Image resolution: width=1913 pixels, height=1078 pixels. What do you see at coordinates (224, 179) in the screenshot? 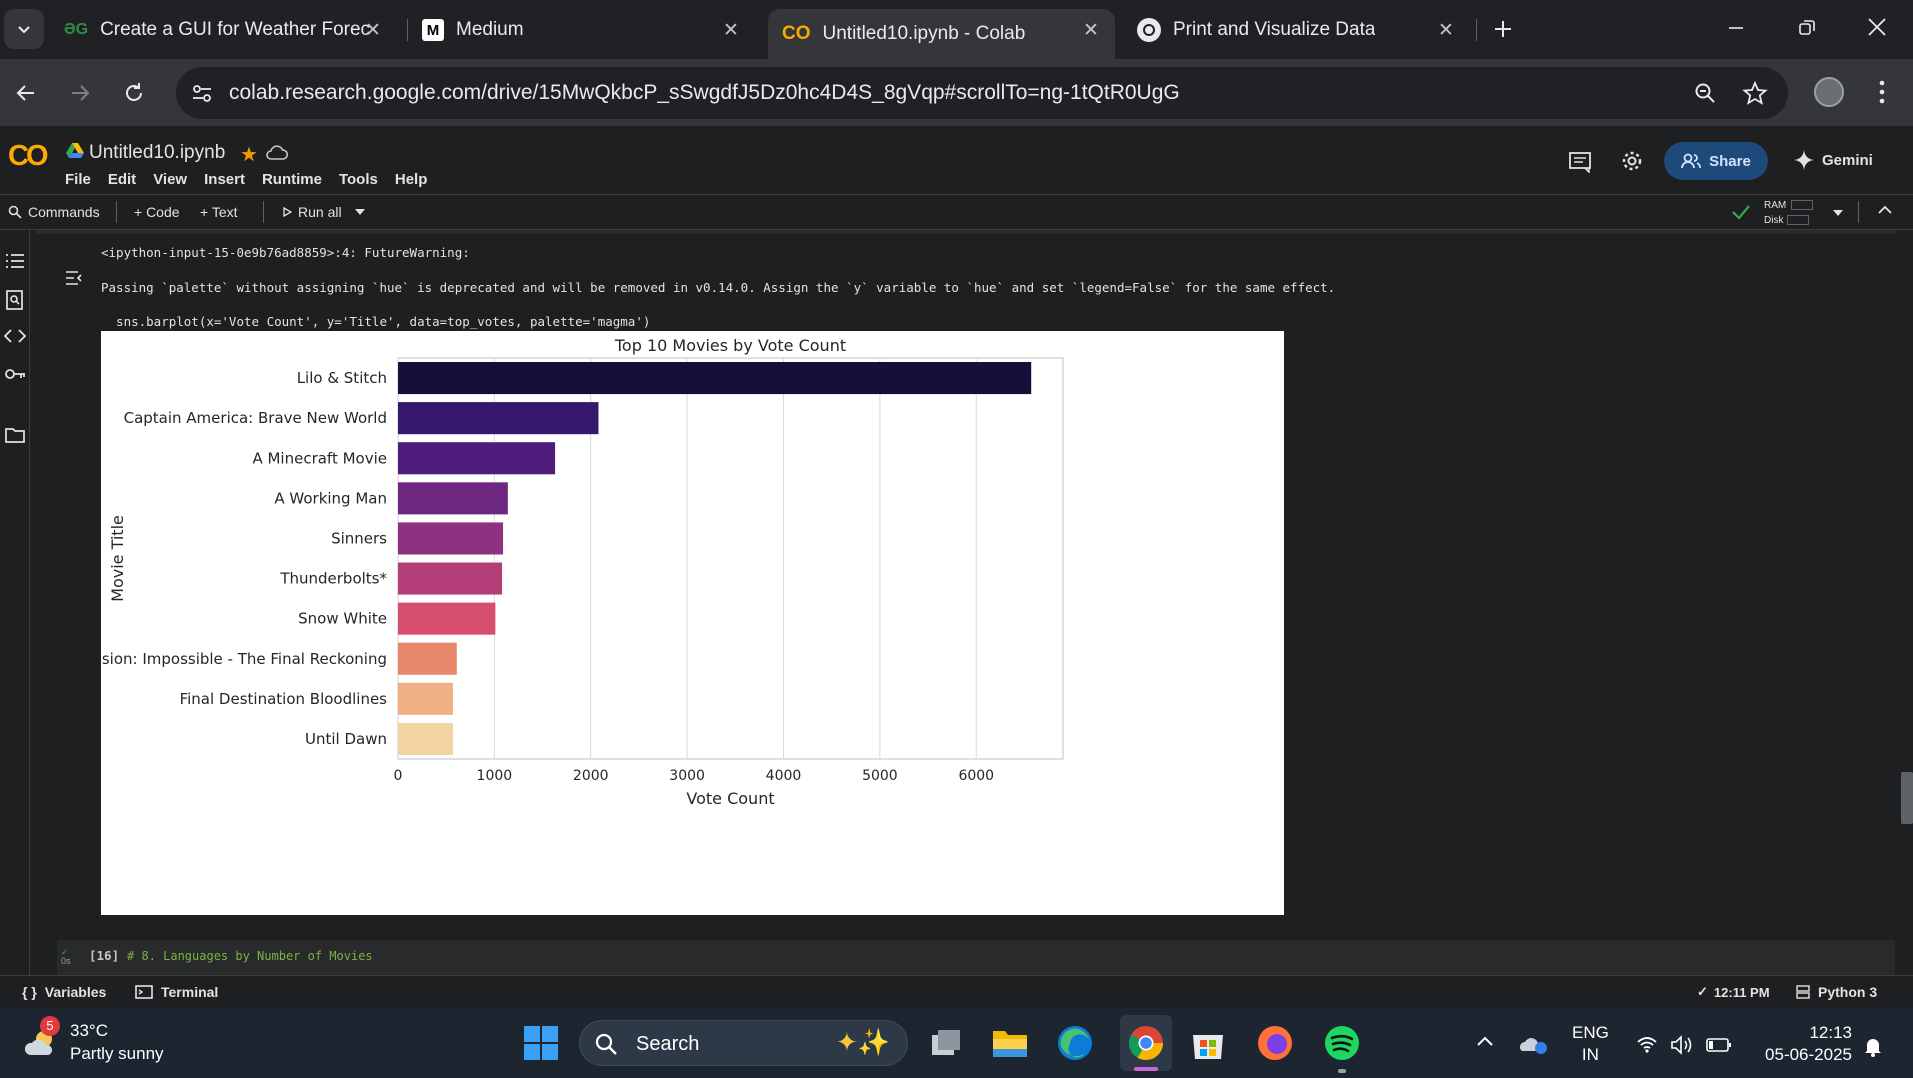
I see `menu-insert: Insert` at bounding box center [224, 179].